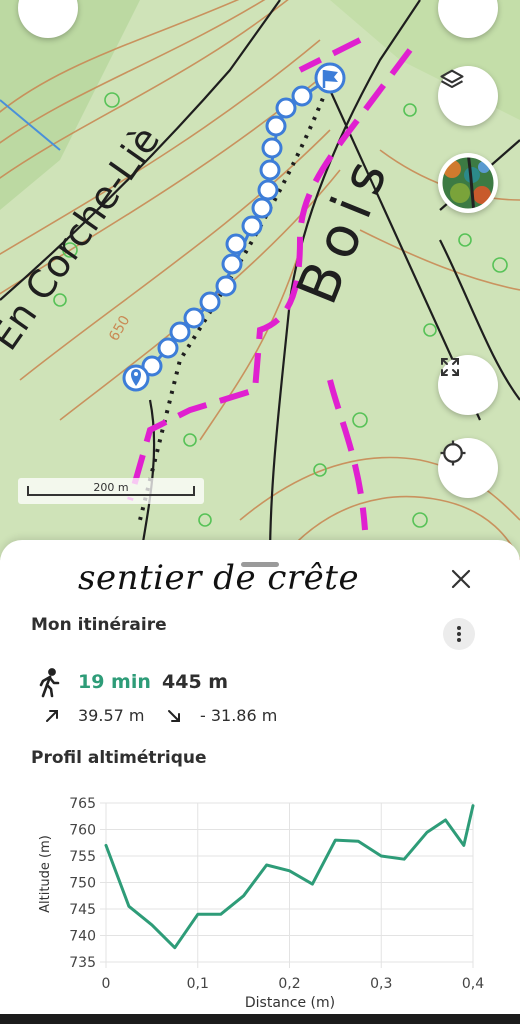 This screenshot has width=520, height=1024. I want to click on y-tick-label: 755, so click(82, 857).